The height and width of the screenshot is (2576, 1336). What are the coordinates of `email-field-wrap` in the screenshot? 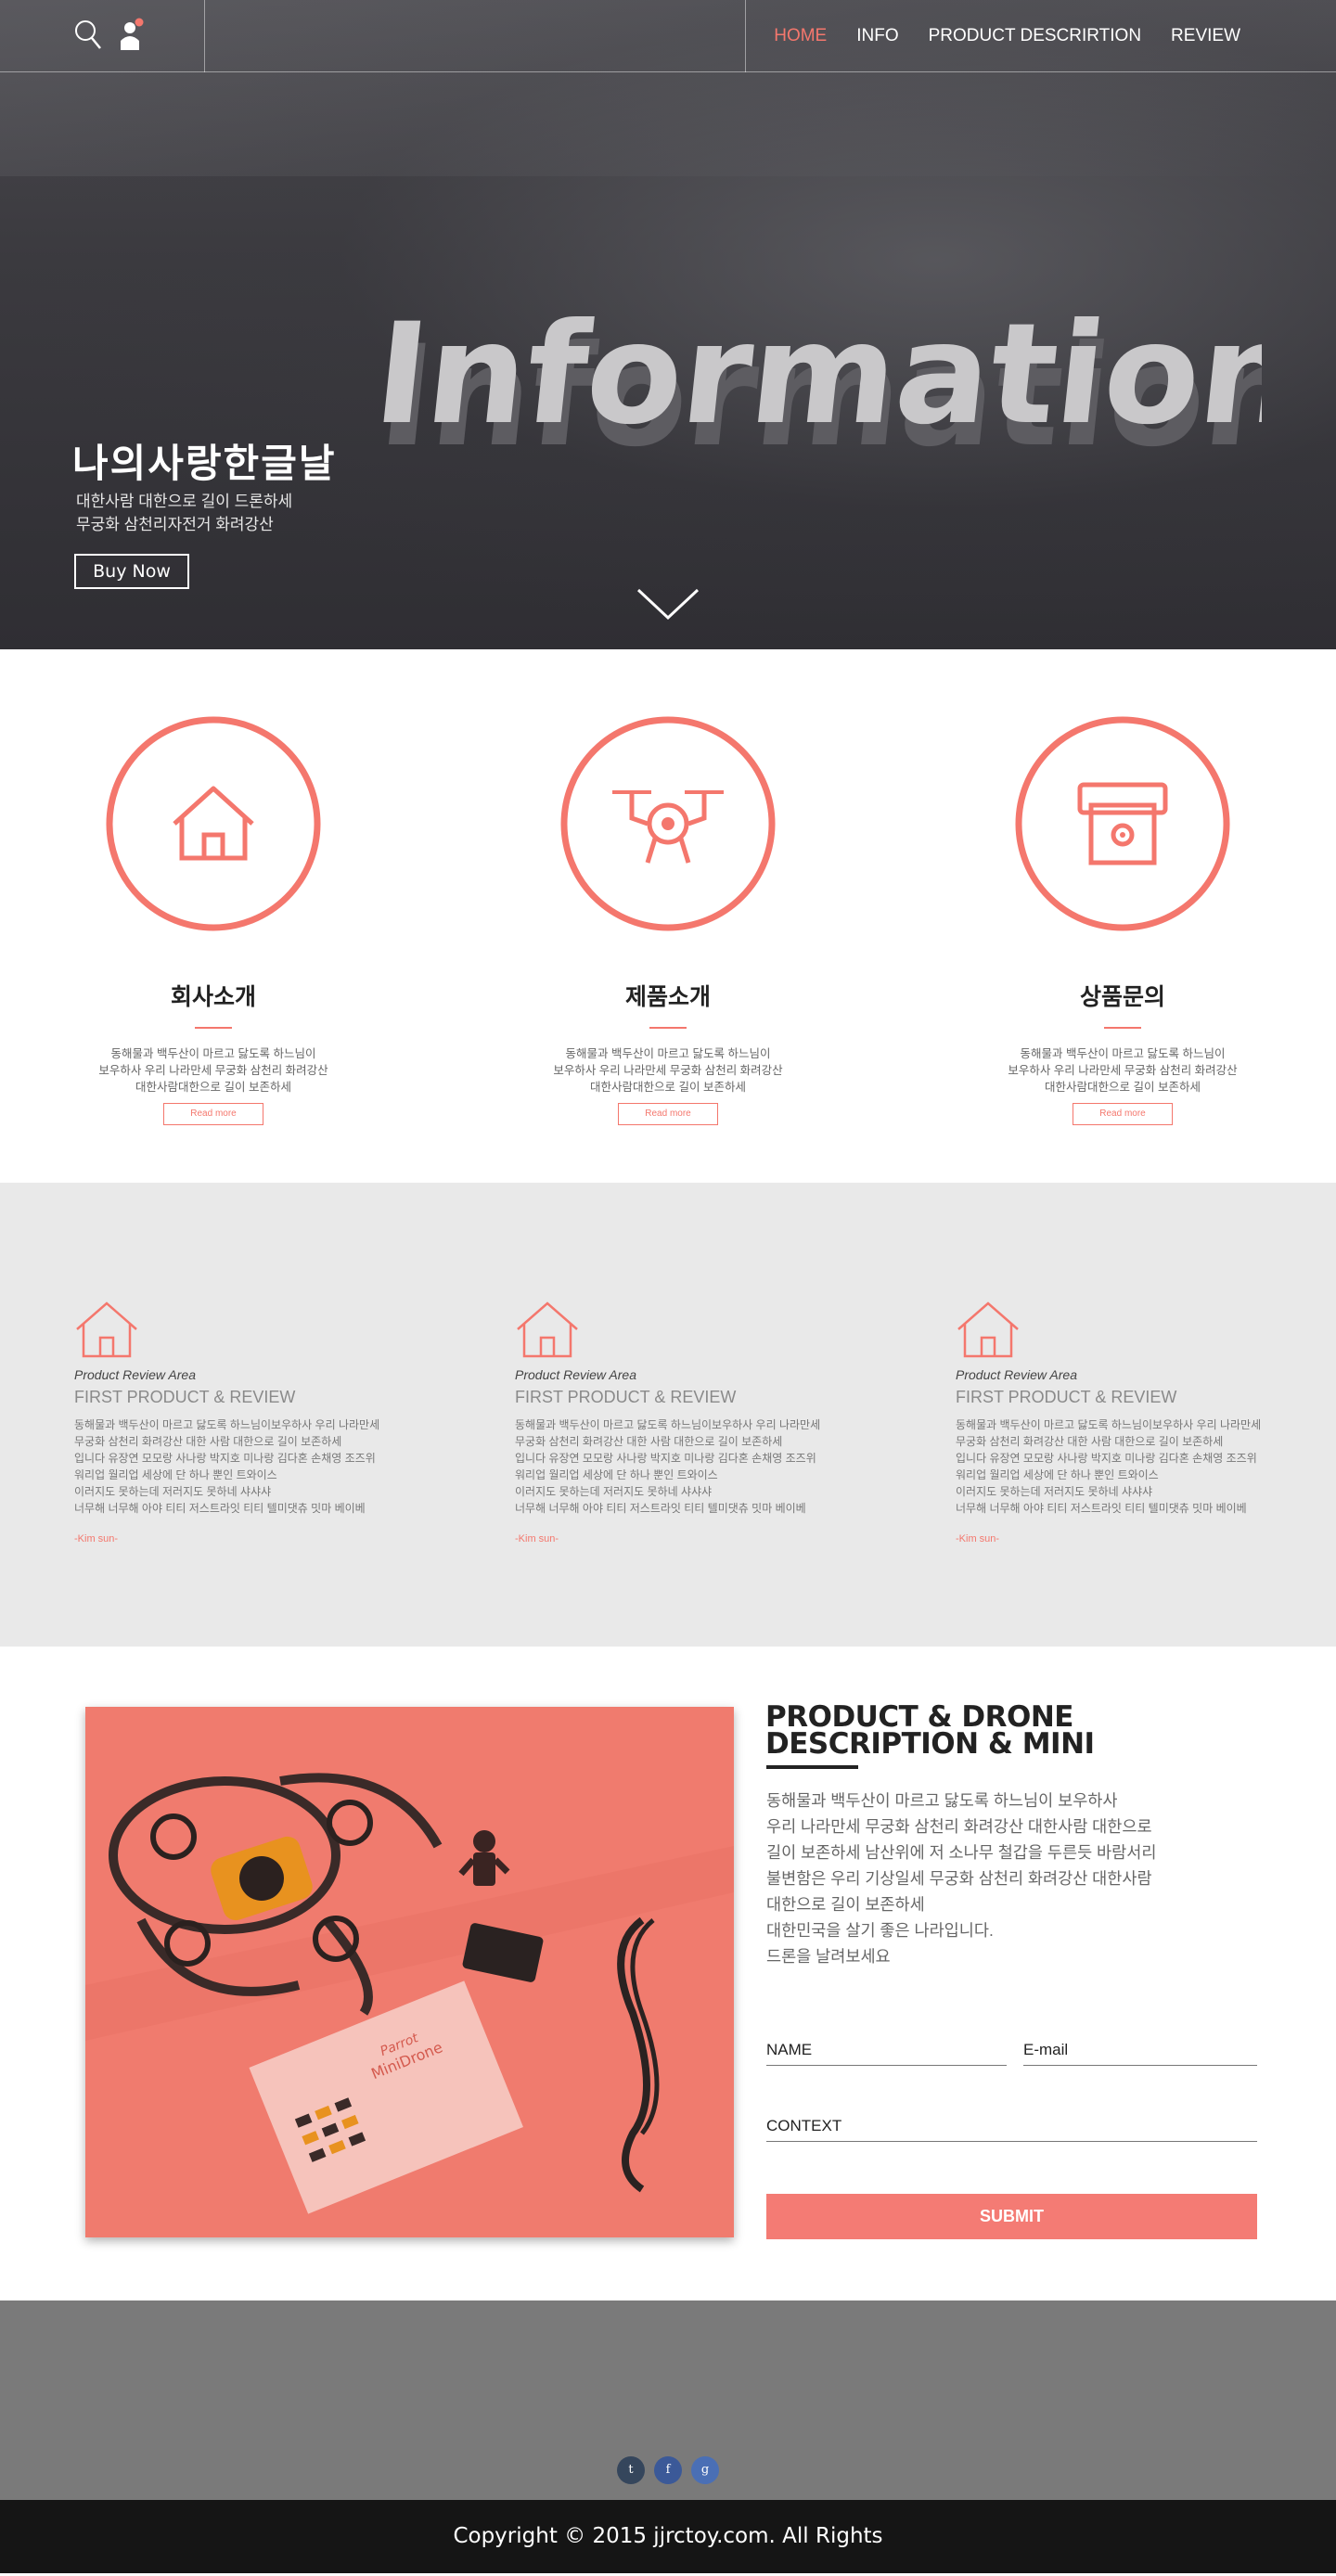 It's located at (1140, 2050).